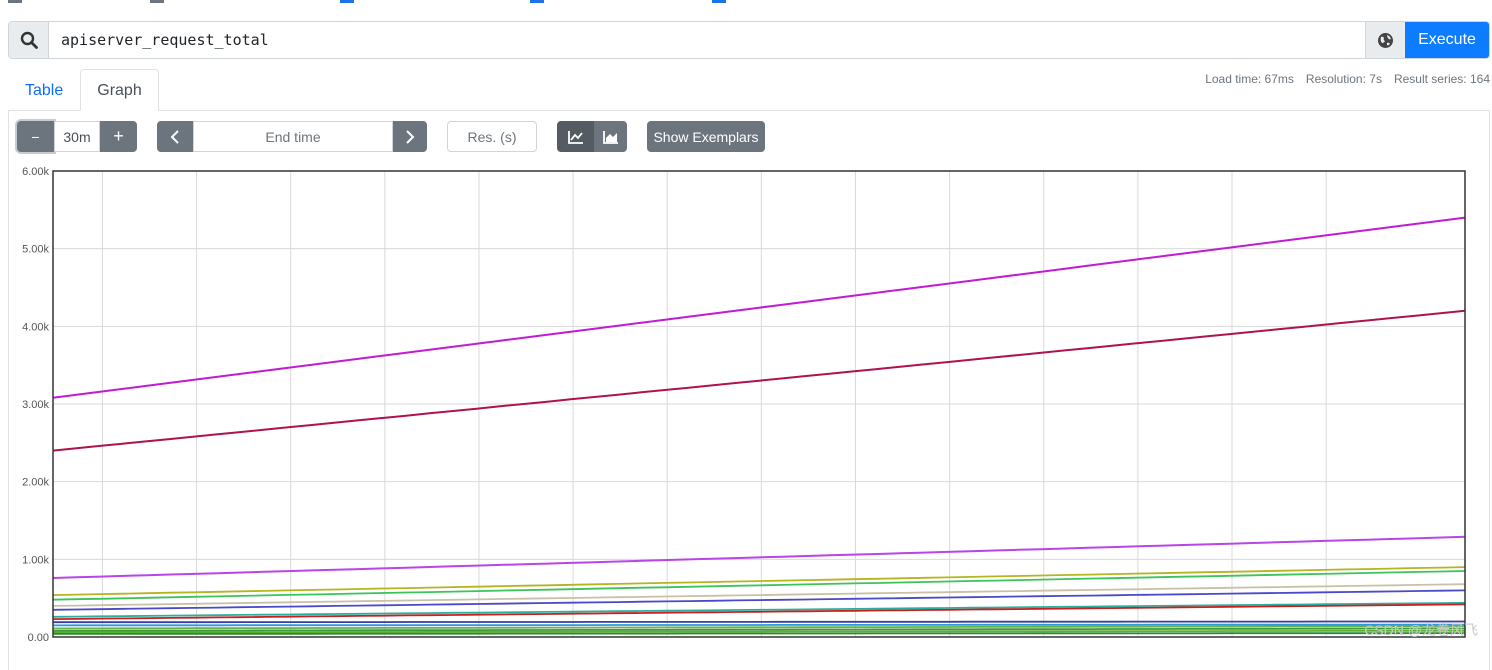 The width and height of the screenshot is (1492, 670). I want to click on increase-range-button: +, so click(118, 136).